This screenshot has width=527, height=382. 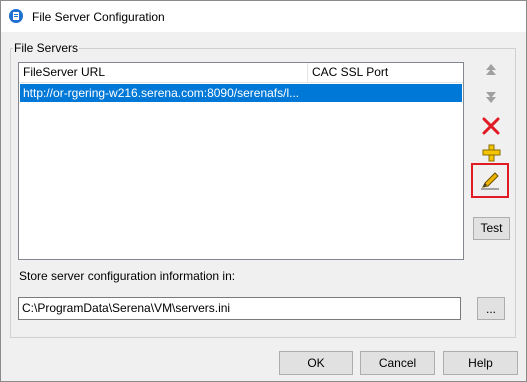 I want to click on test-button: Test, so click(x=491, y=228).